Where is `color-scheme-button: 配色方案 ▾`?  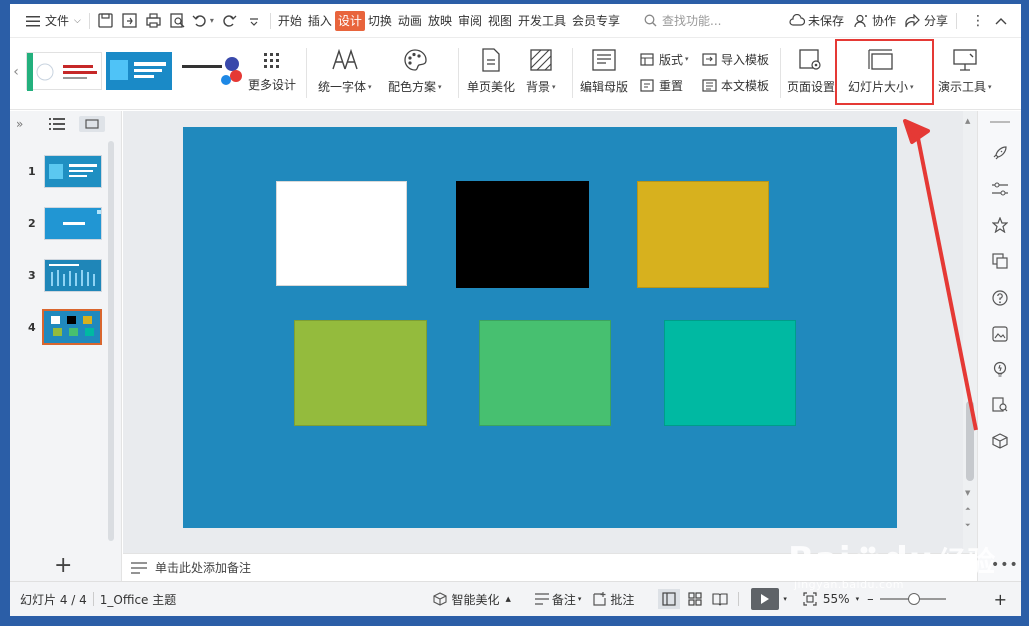
color-scheme-button: 配色方案 ▾ is located at coordinates (415, 70).